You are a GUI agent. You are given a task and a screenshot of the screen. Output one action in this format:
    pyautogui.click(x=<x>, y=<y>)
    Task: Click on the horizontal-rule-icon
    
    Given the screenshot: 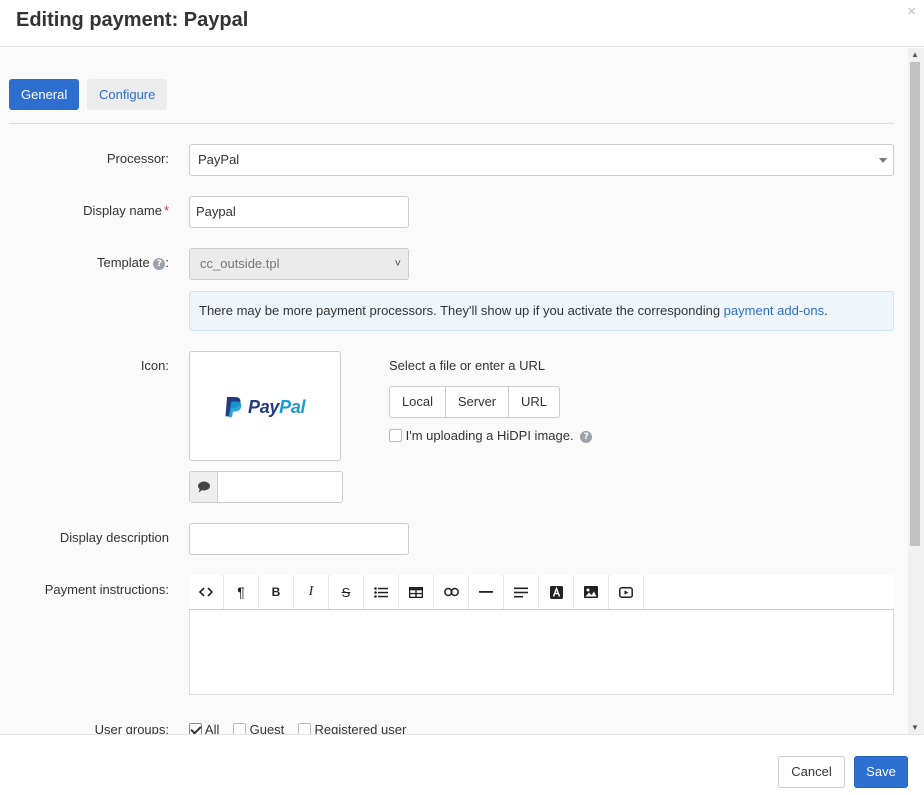 What is the action you would take?
    pyautogui.click(x=486, y=592)
    